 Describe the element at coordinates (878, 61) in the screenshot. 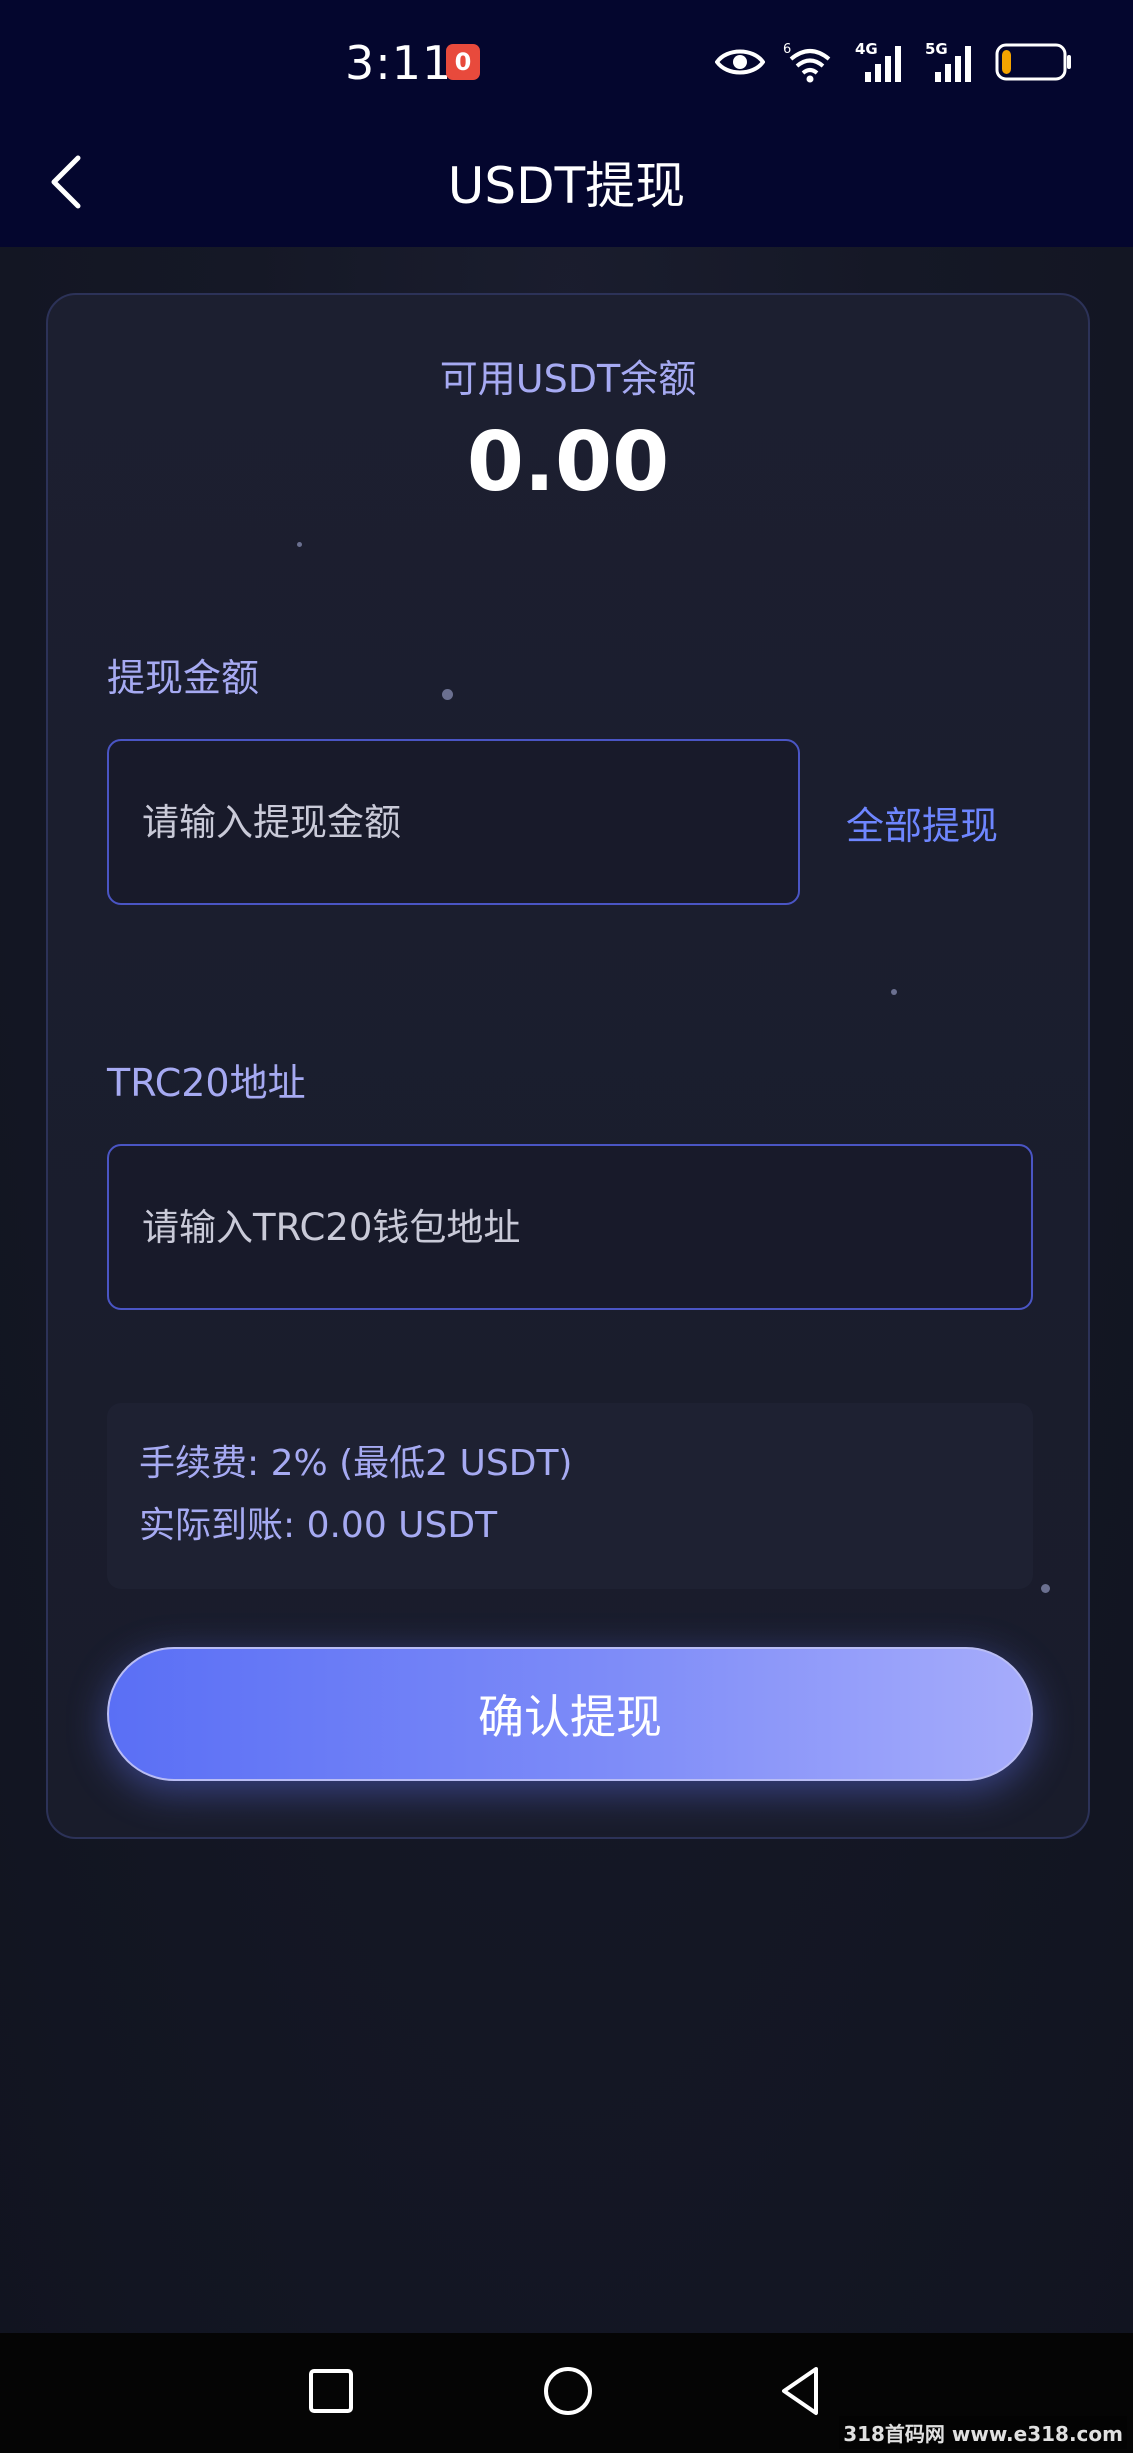

I see `signal-4g-icon: 4G` at that location.